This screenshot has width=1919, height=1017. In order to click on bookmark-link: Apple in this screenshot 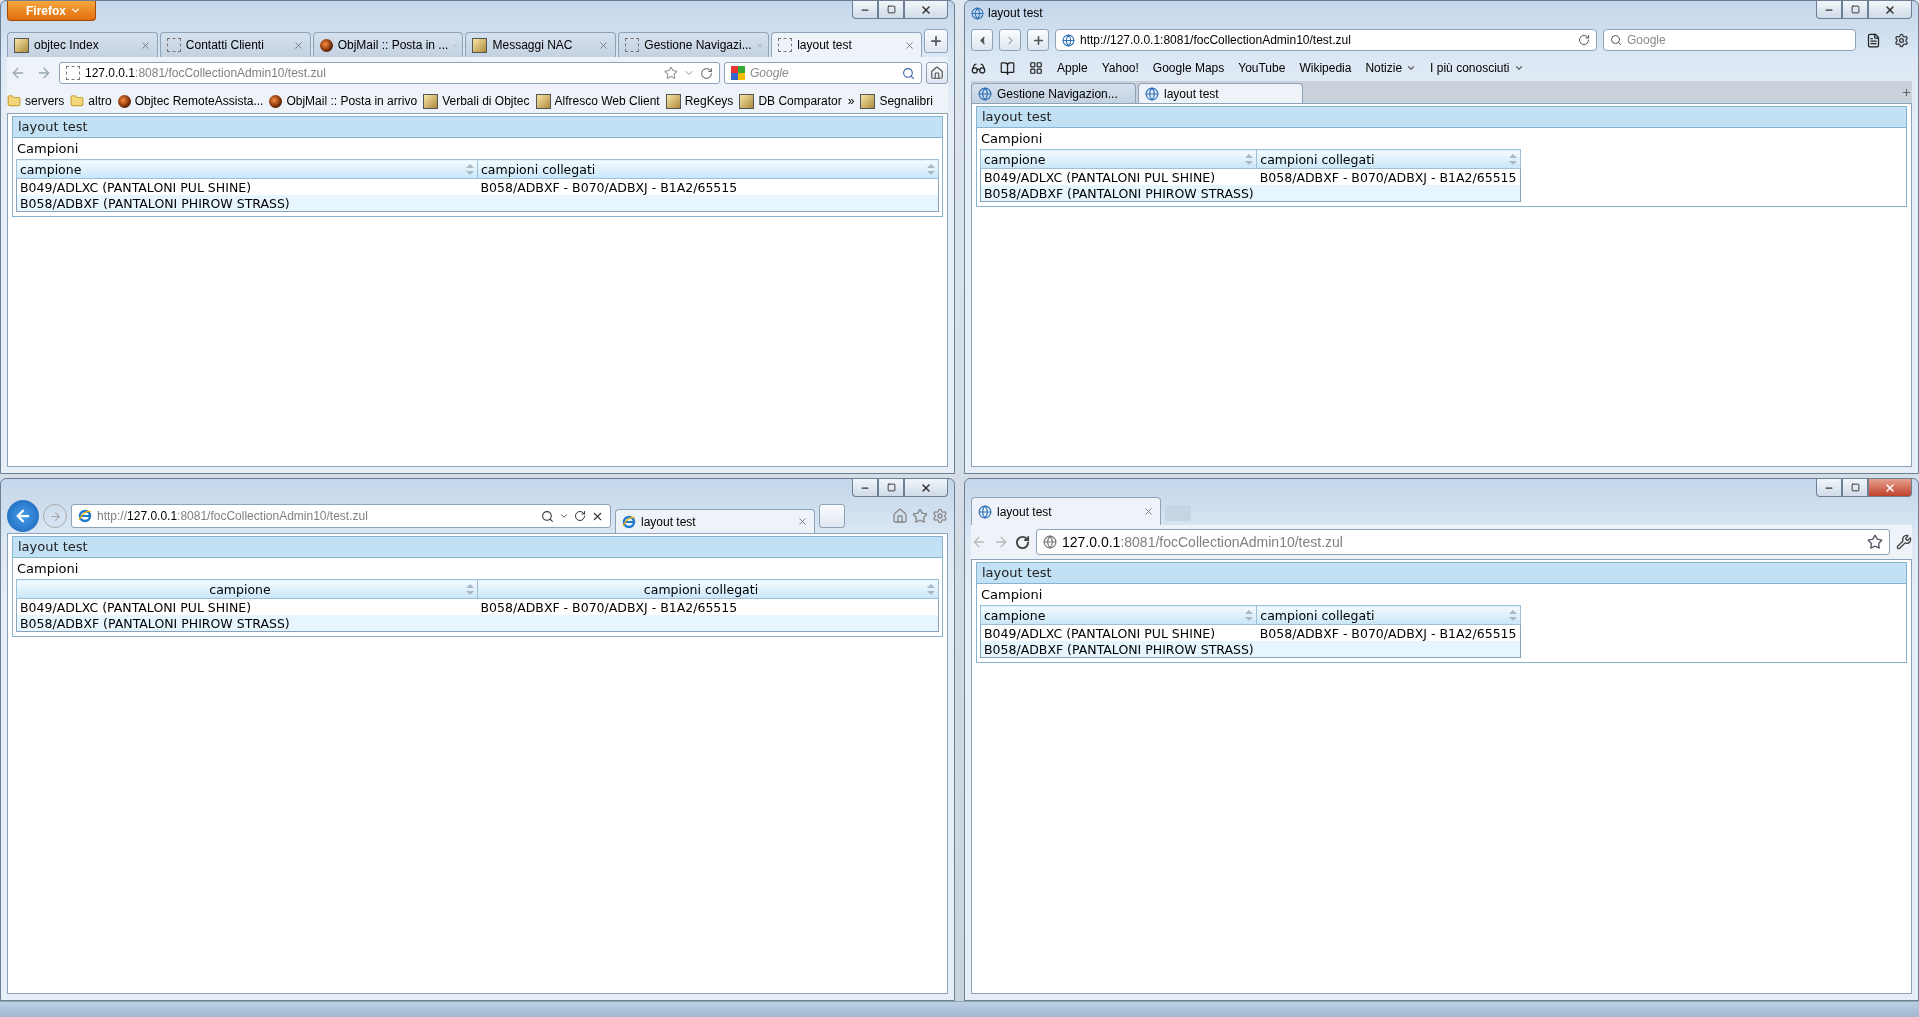, I will do `click(1072, 68)`.